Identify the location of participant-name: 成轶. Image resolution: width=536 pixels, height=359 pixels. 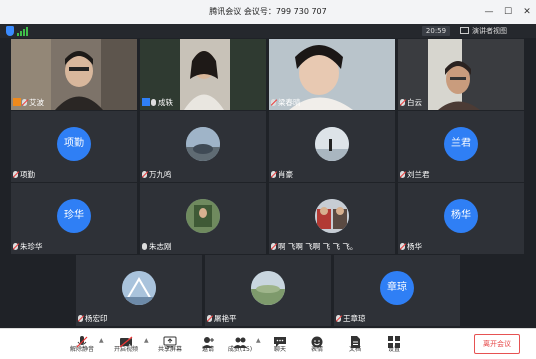
(159, 103).